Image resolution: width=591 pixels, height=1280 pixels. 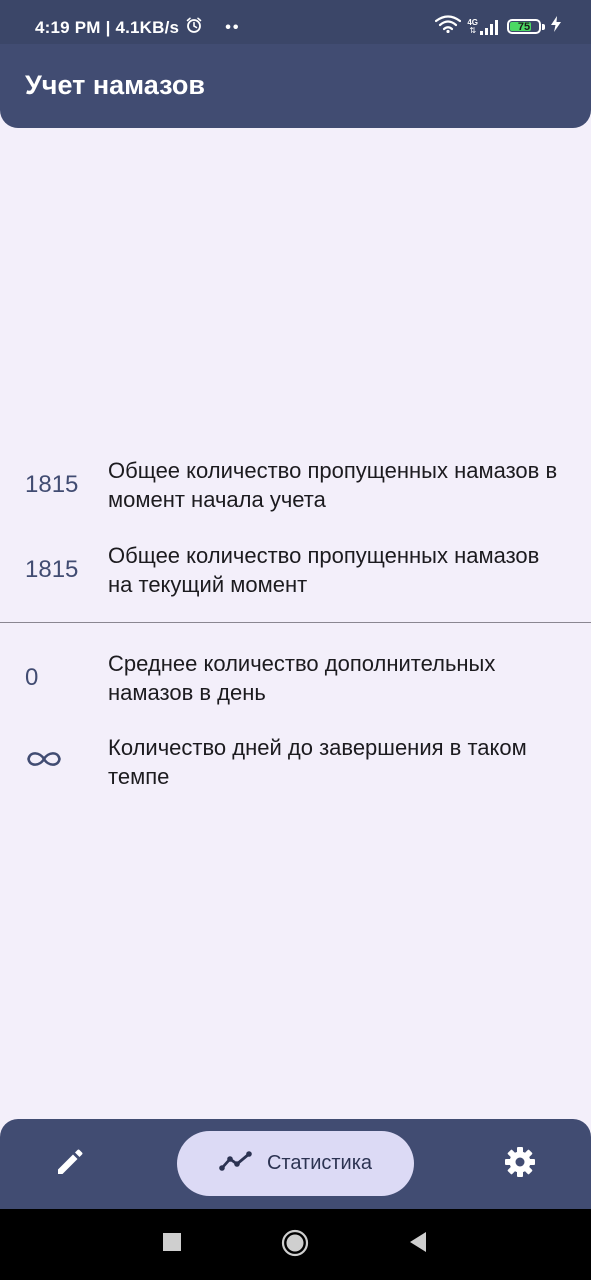 I want to click on nav-statistics-label: Статистика, so click(x=319, y=1163).